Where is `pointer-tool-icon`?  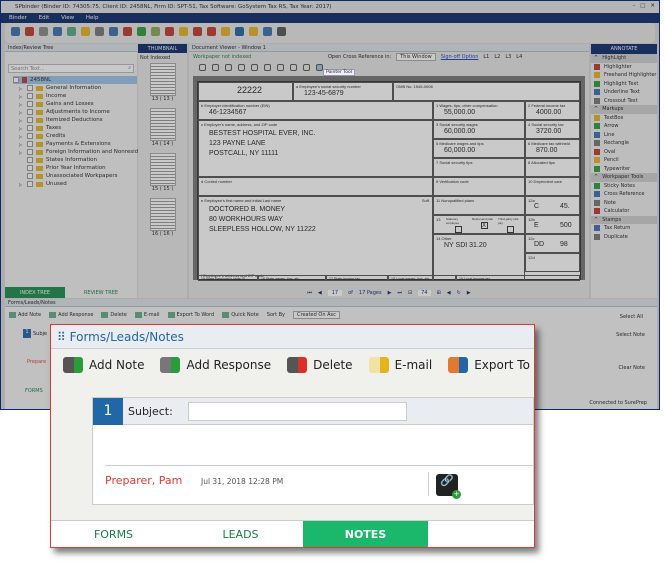
pointer-tool-icon is located at coordinates (319, 67).